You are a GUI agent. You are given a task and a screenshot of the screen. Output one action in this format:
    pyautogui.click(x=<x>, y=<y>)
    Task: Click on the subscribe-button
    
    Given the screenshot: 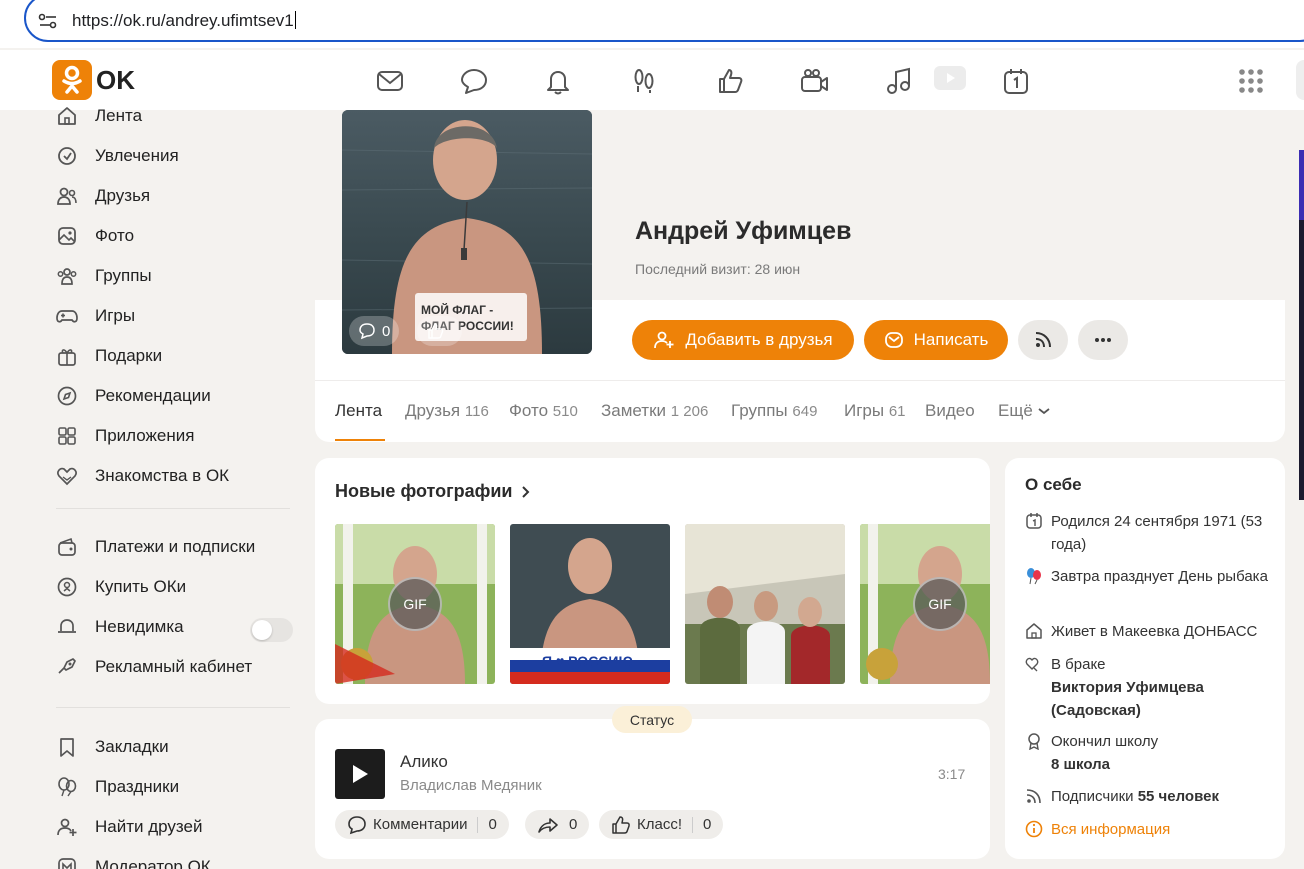 What is the action you would take?
    pyautogui.click(x=1043, y=340)
    